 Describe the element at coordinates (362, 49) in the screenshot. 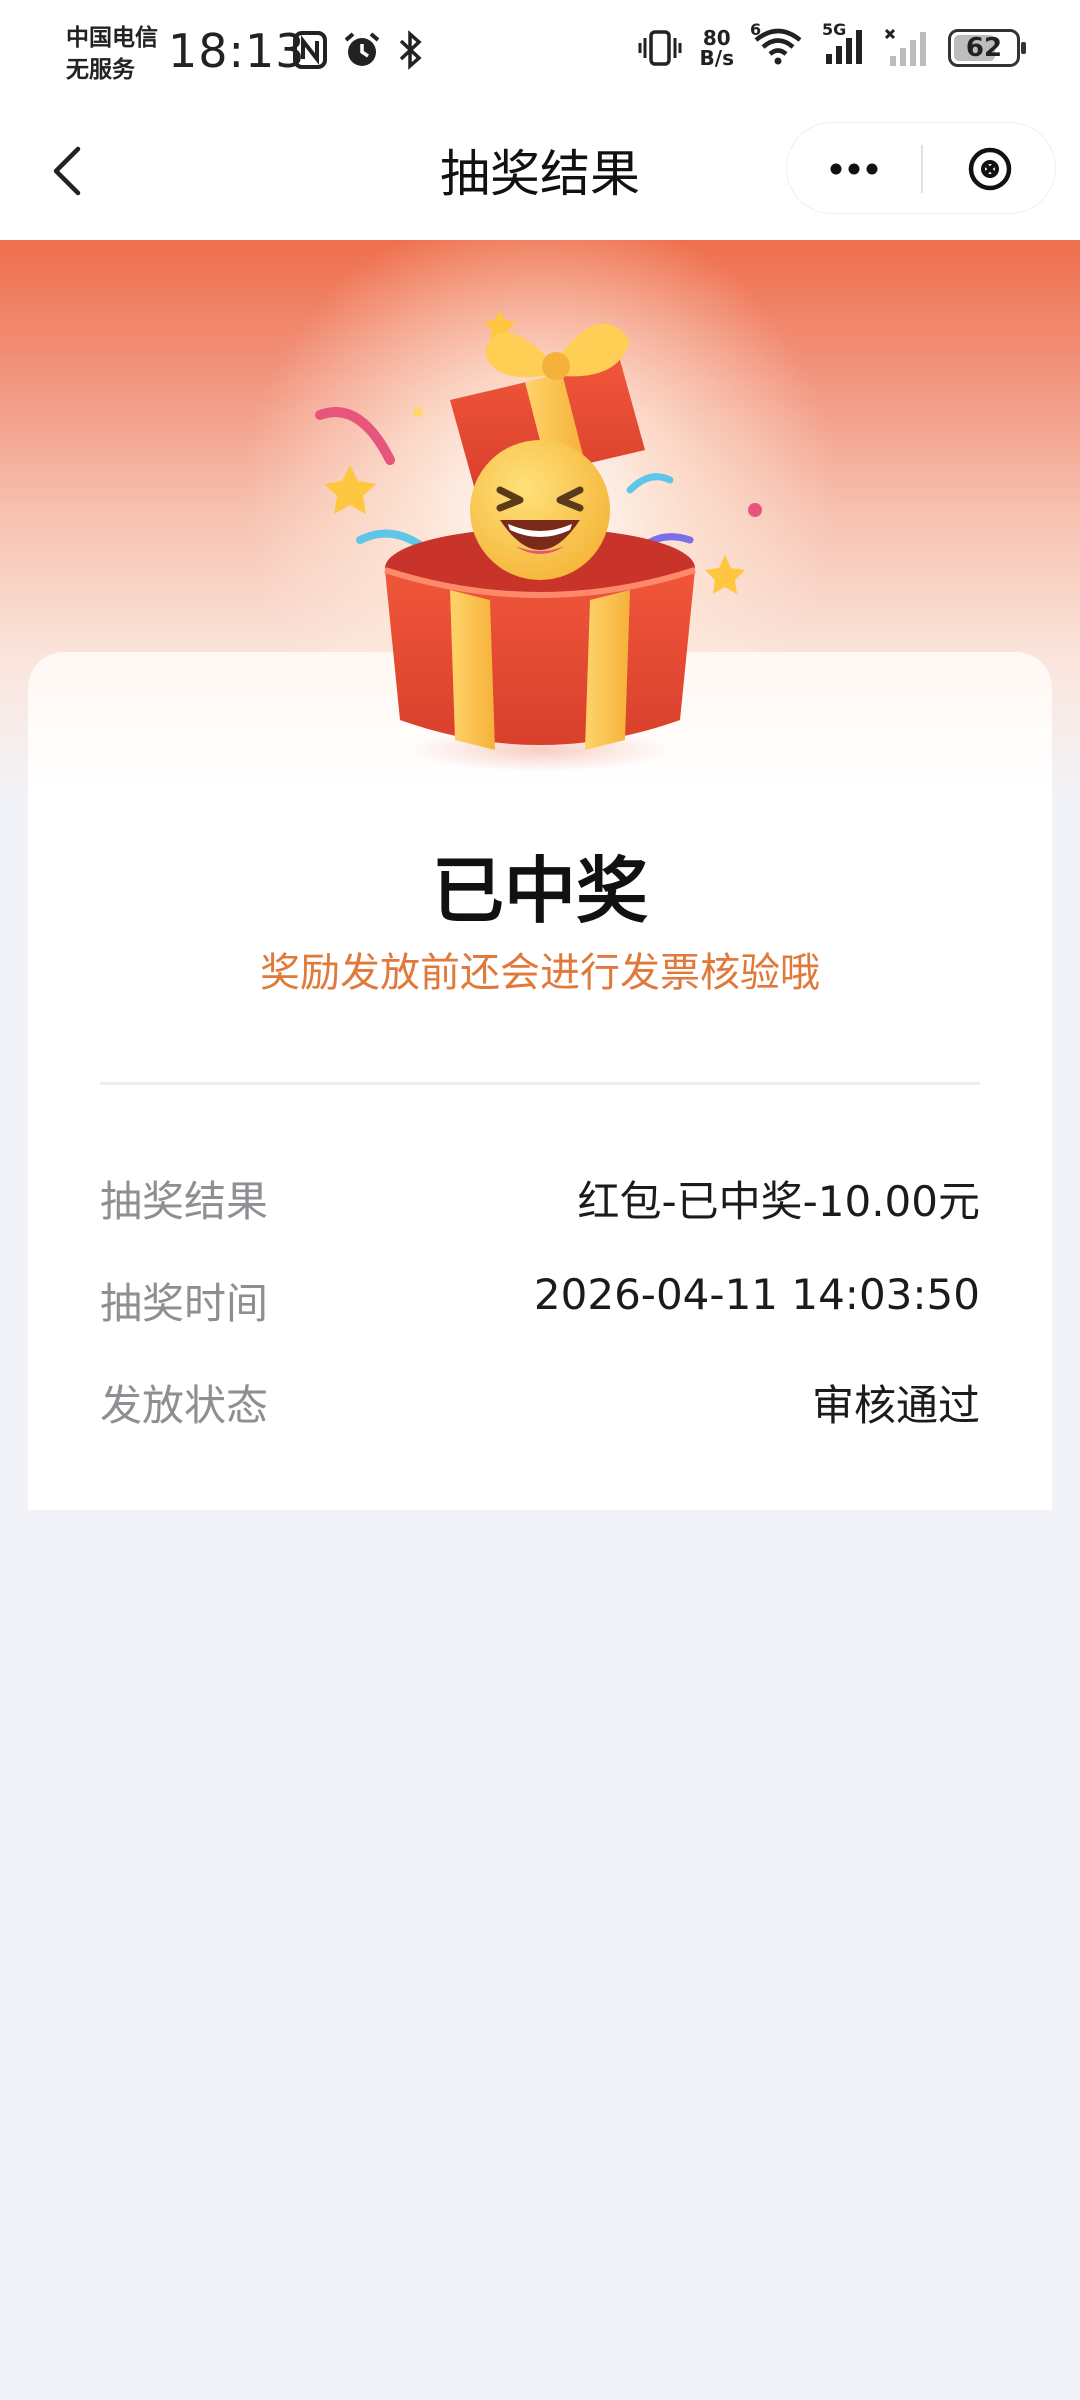

I see `alarm-icon` at that location.